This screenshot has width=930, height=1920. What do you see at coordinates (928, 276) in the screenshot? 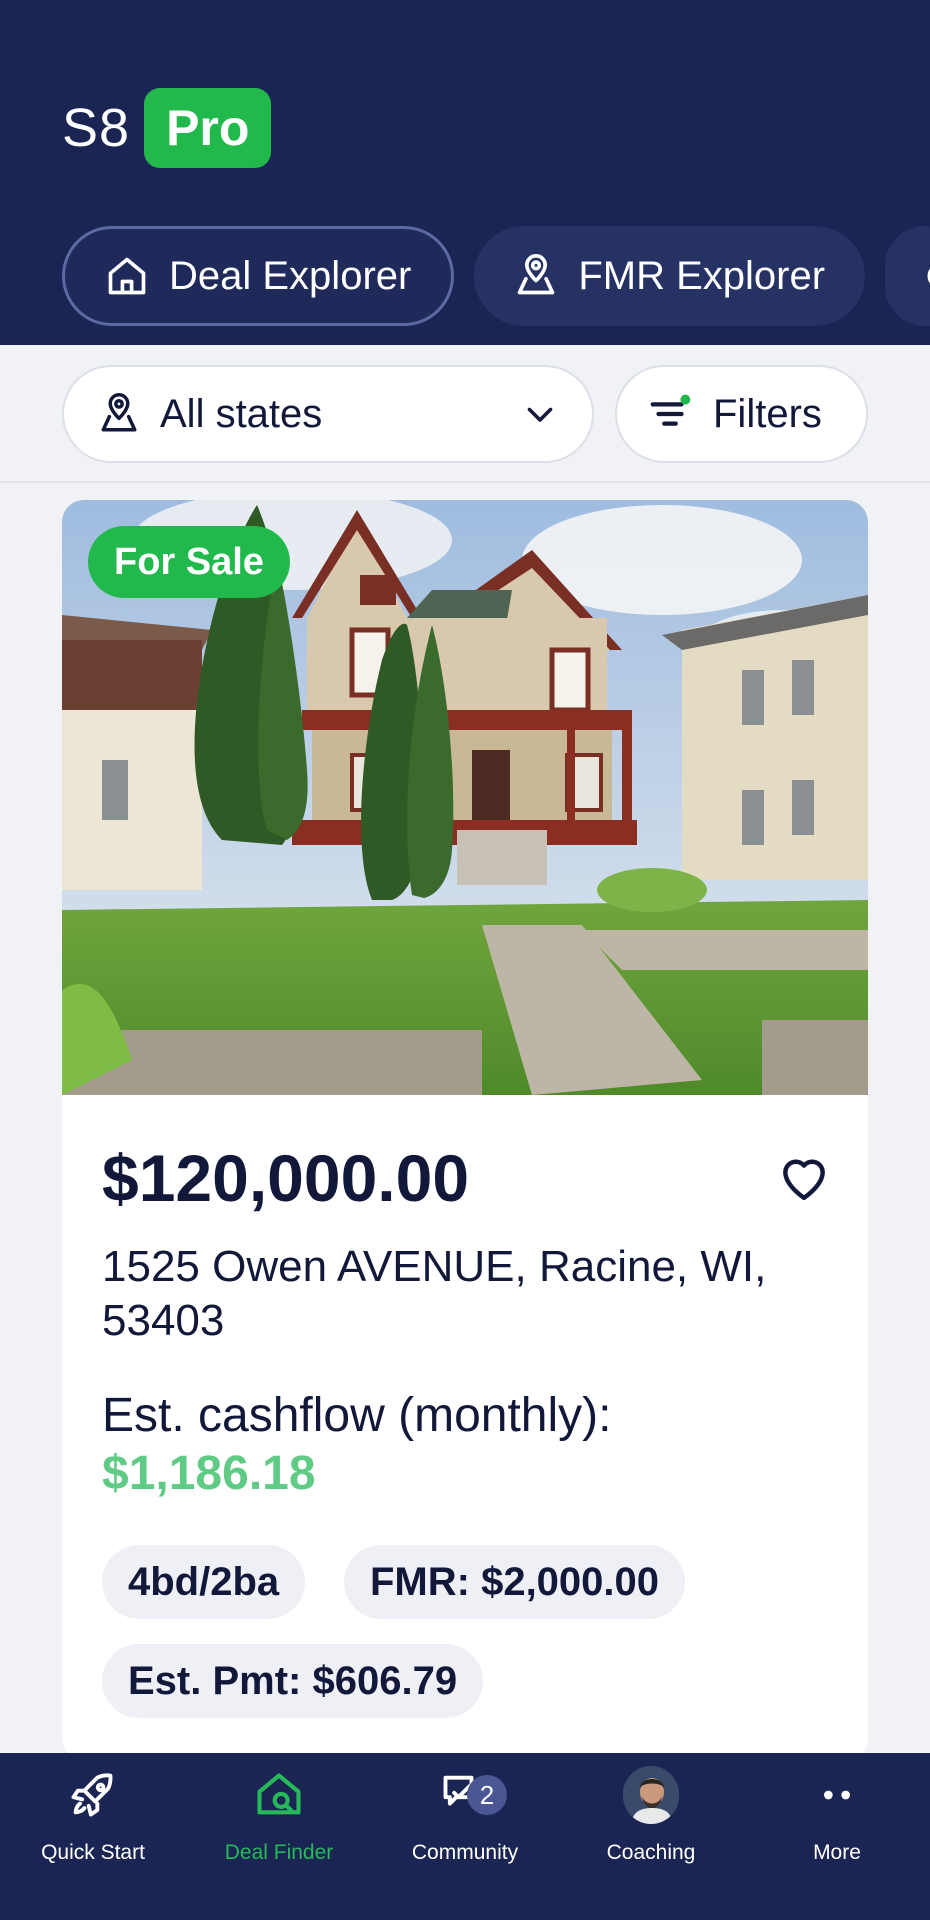
I see `partial-tab-icon` at bounding box center [928, 276].